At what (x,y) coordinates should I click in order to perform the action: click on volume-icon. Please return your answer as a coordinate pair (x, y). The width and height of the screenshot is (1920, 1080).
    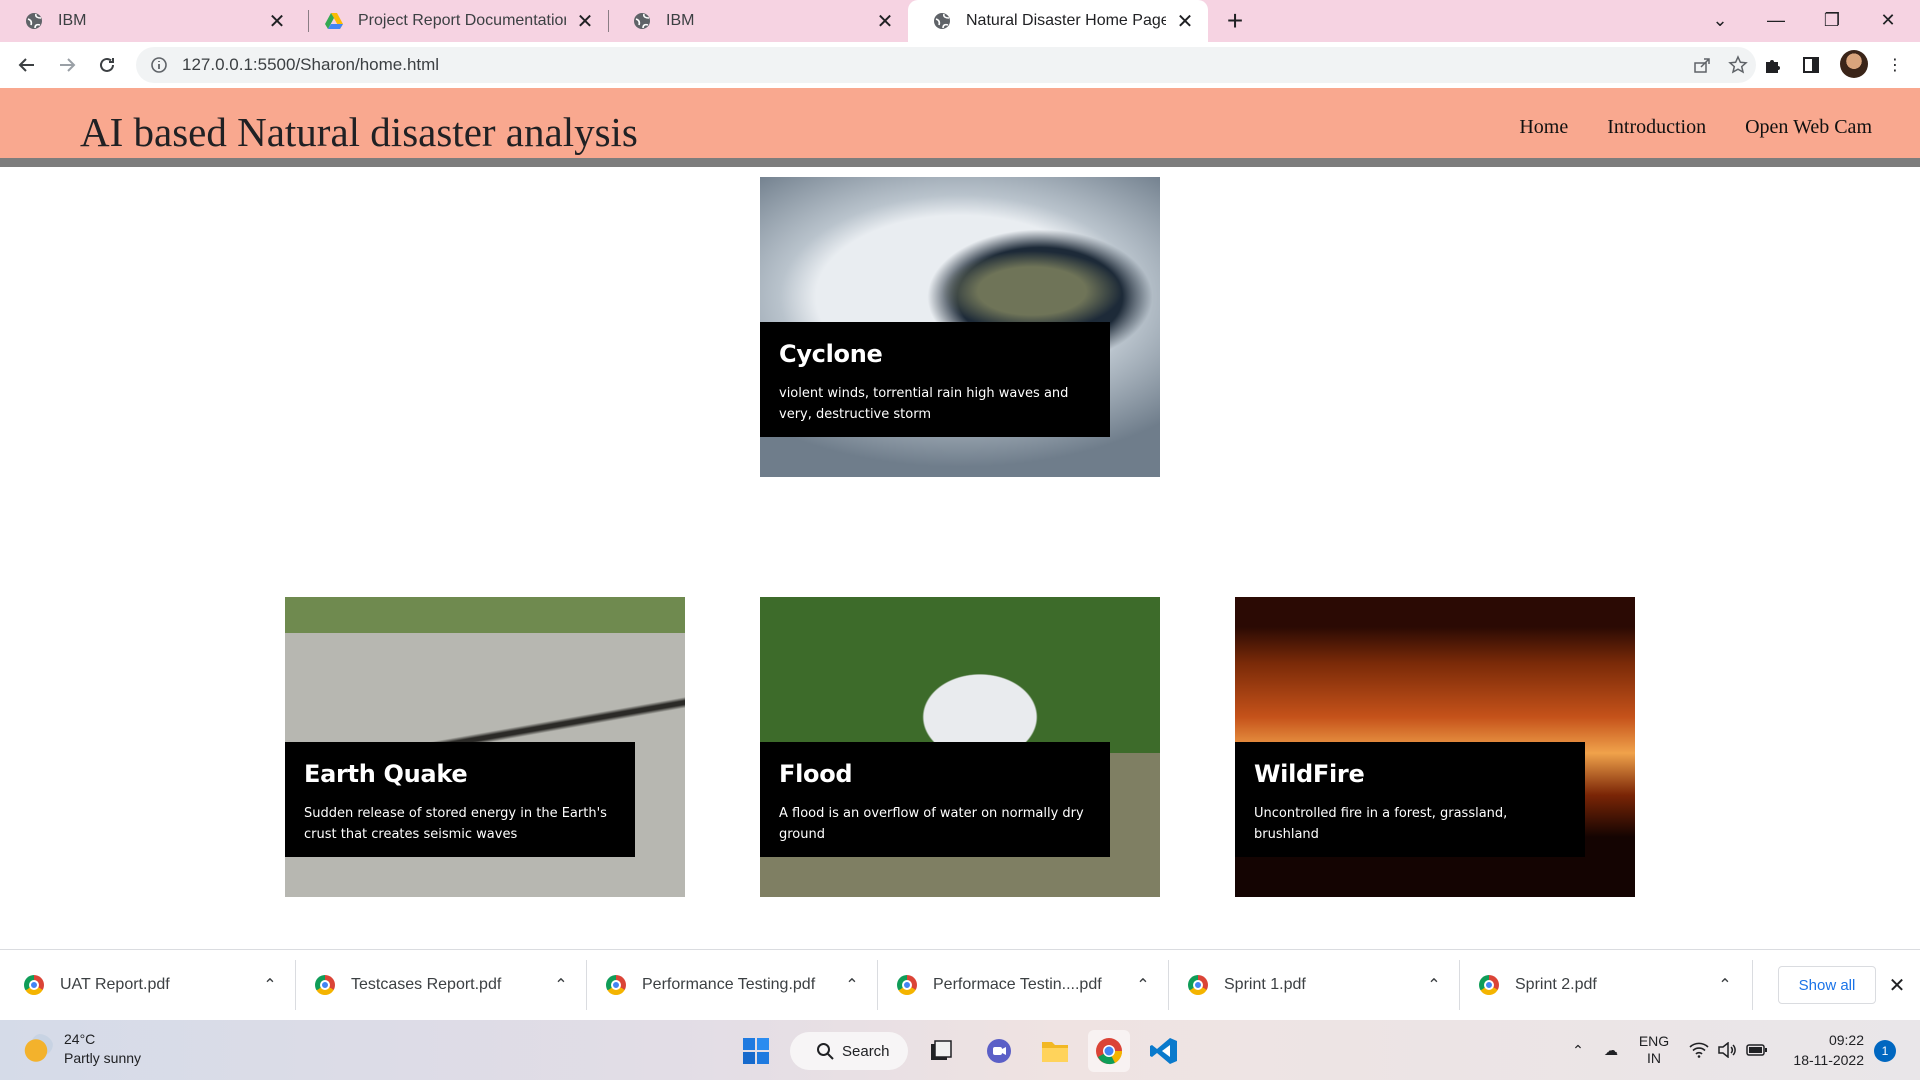
    Looking at the image, I should click on (1727, 1050).